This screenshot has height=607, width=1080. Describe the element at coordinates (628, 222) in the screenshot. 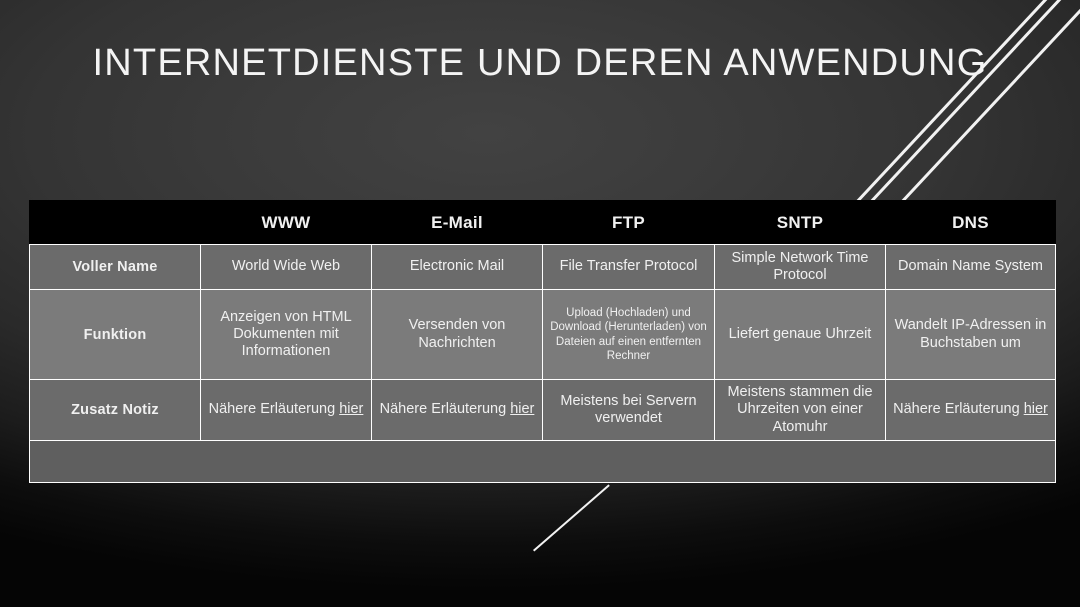

I see `column-header-ftp: FTP` at that location.